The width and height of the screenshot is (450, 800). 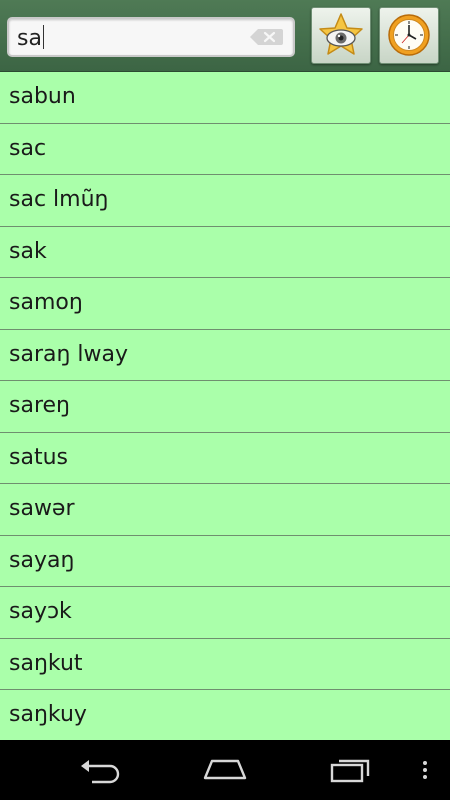 What do you see at coordinates (225, 201) in the screenshot?
I see `list-item: sac lmũŋ` at bounding box center [225, 201].